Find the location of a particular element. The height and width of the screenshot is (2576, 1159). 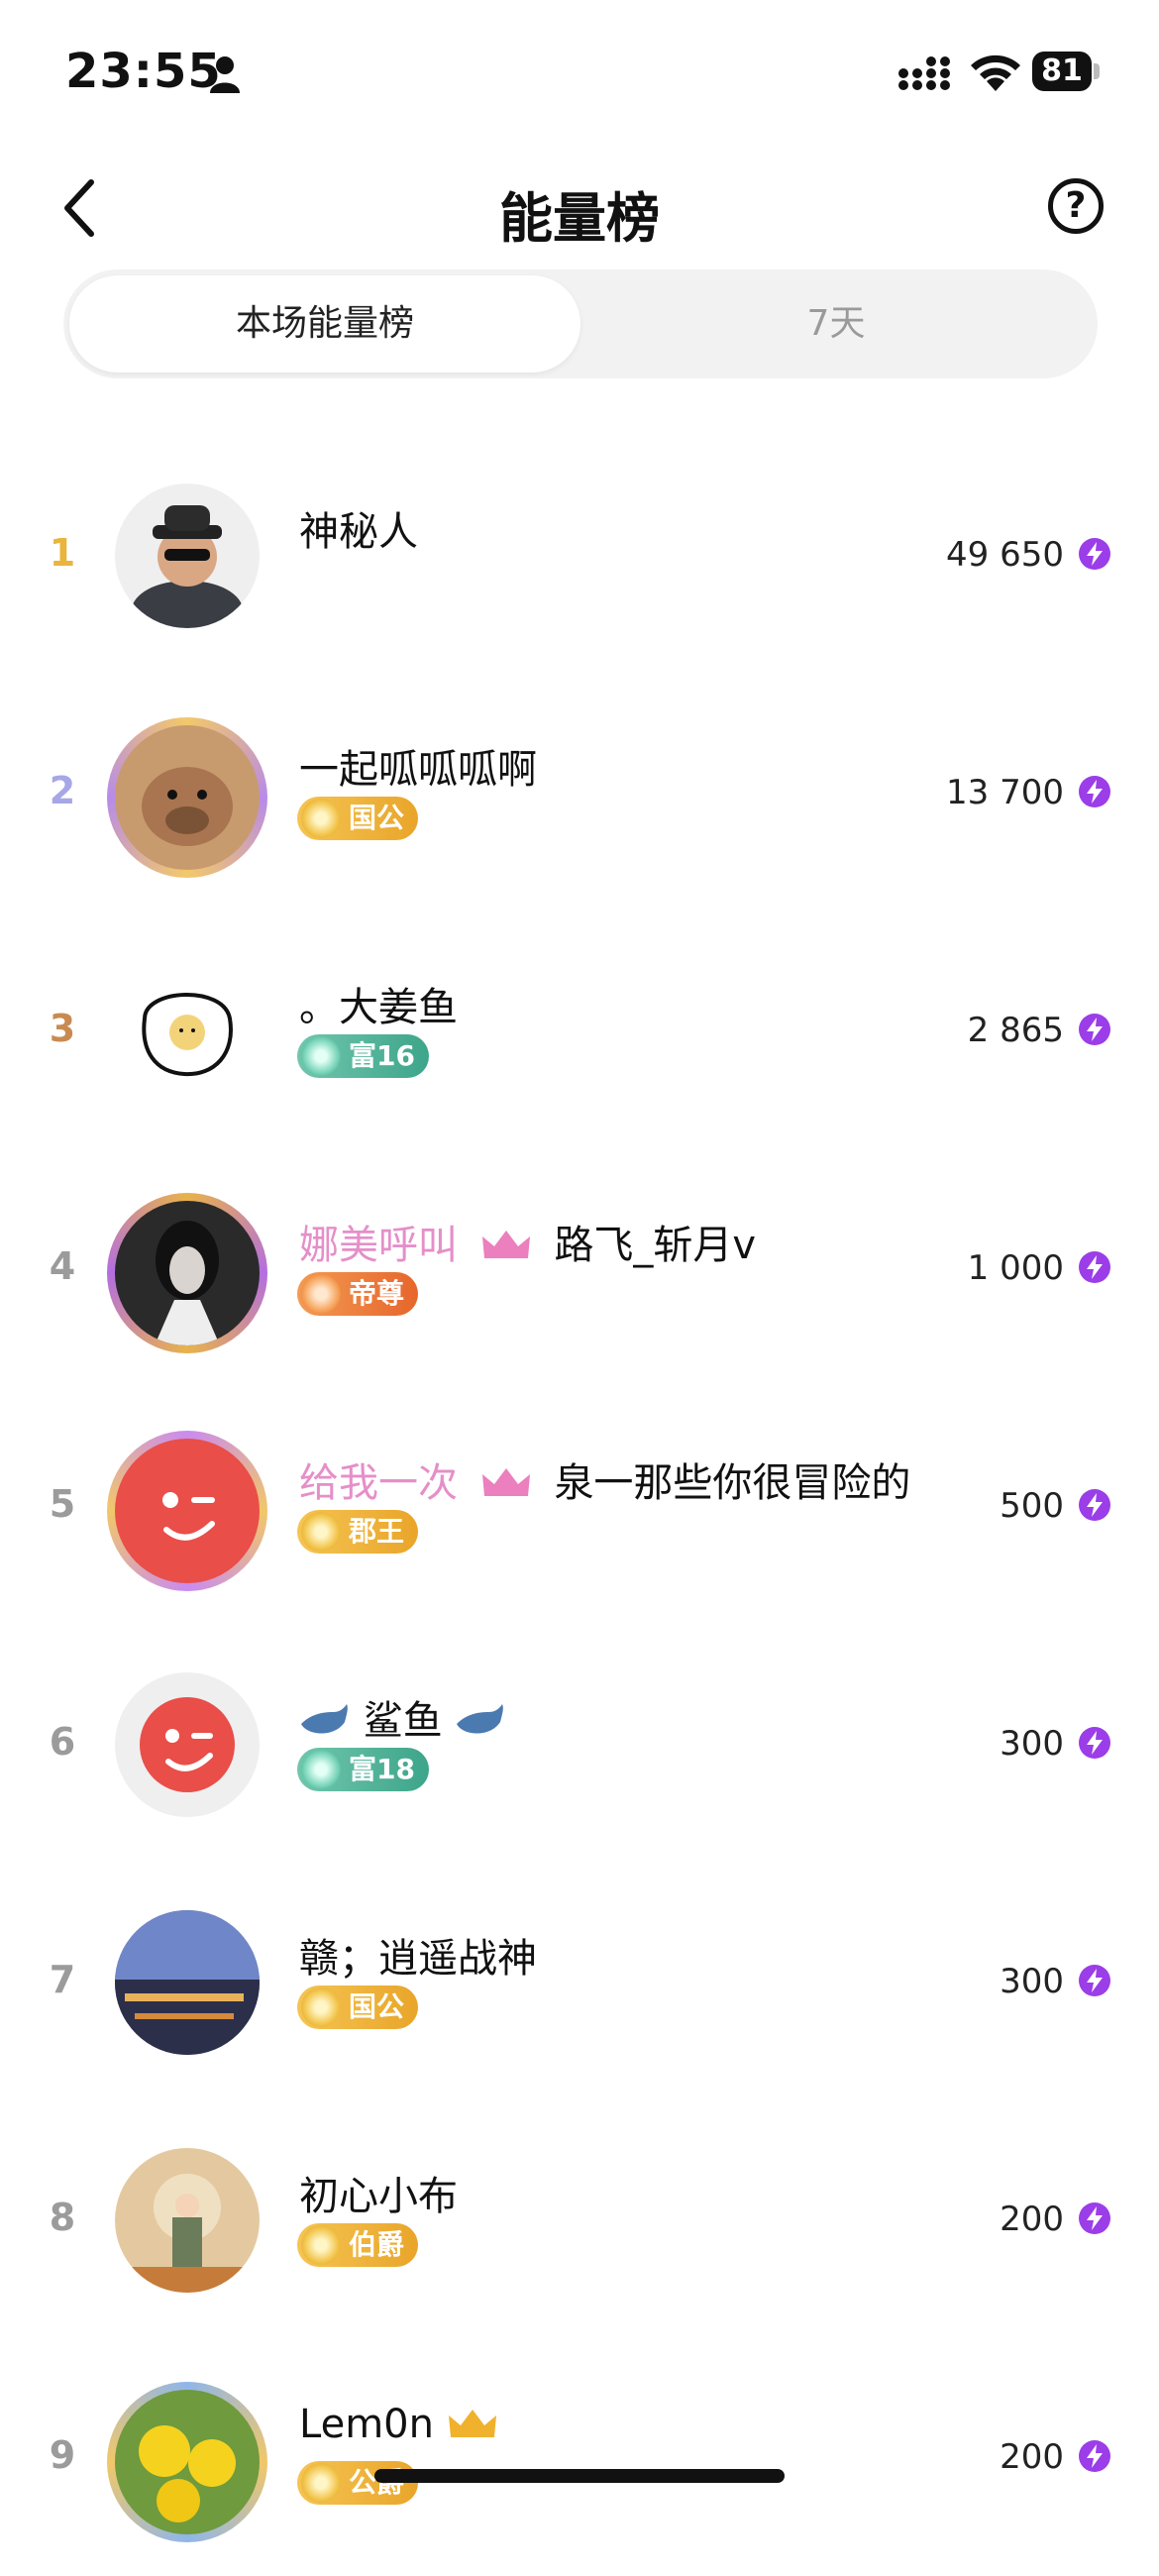

rank-number: 8 is located at coordinates (63, 2217).